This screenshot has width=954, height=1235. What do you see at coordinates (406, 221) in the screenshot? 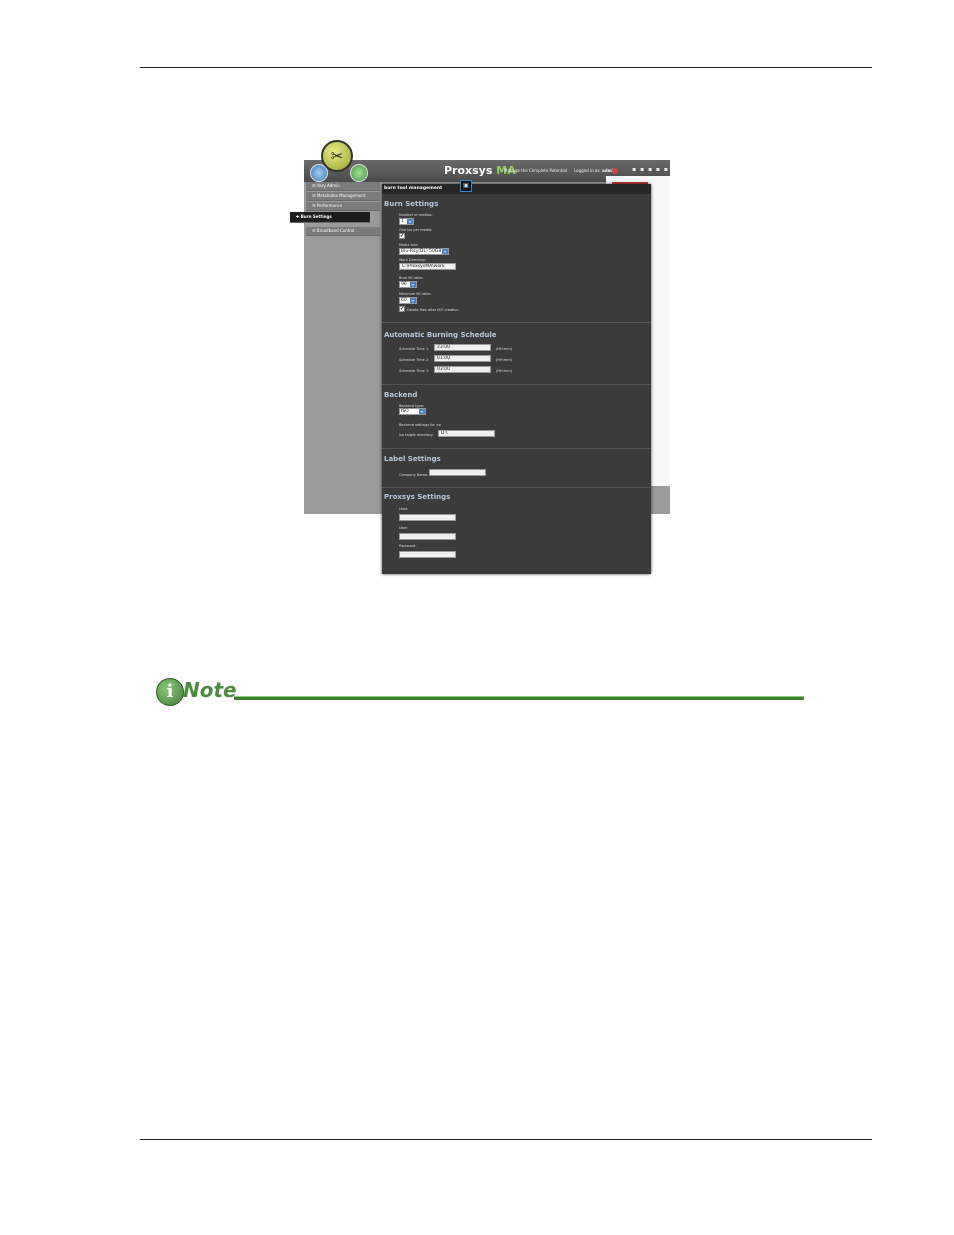
I see `num-medias-select: 1 ▾` at bounding box center [406, 221].